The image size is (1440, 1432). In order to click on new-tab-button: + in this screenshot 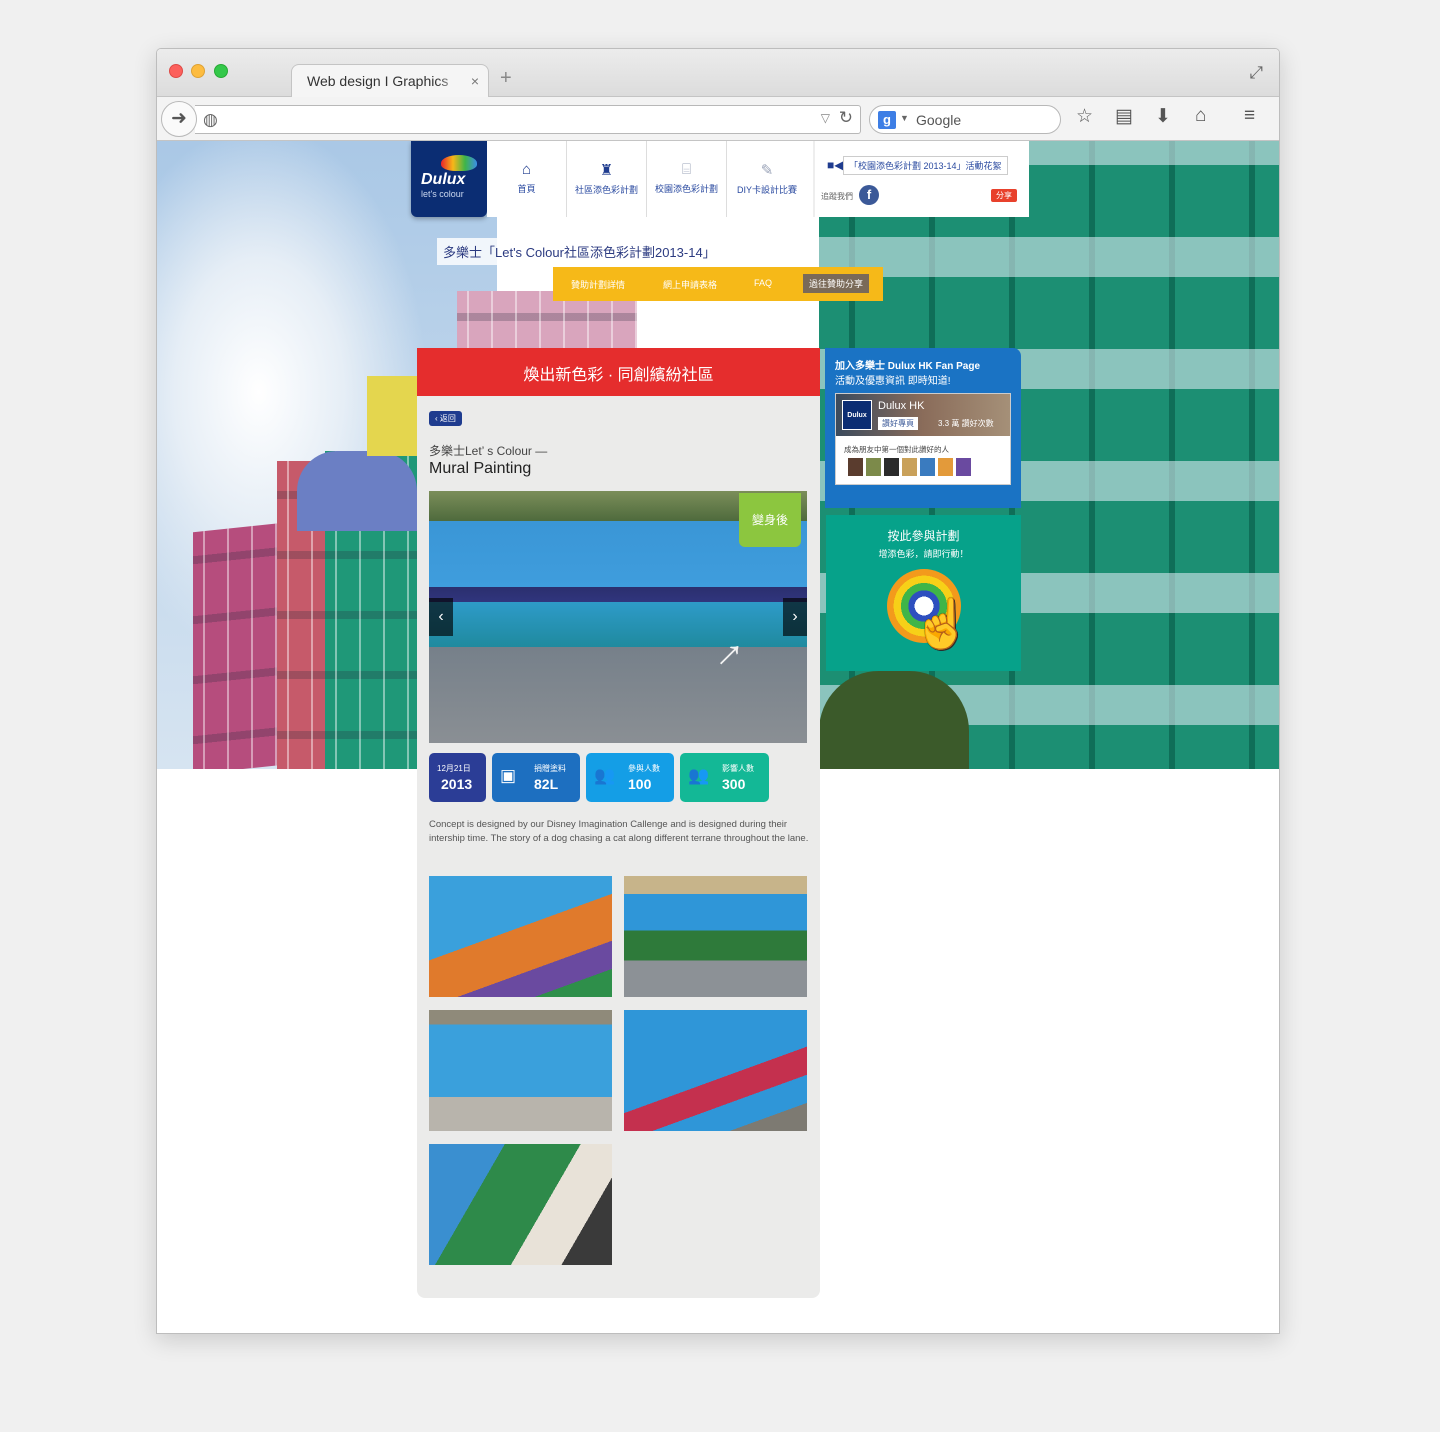, I will do `click(506, 78)`.